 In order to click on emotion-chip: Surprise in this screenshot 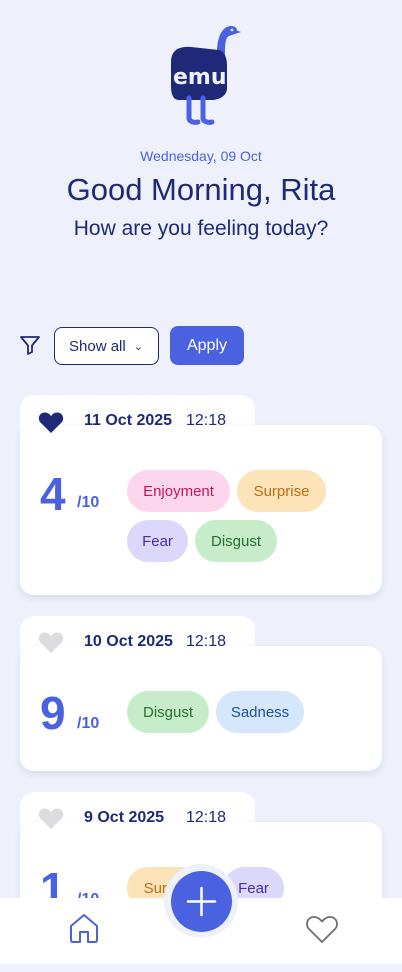, I will do `click(281, 491)`.